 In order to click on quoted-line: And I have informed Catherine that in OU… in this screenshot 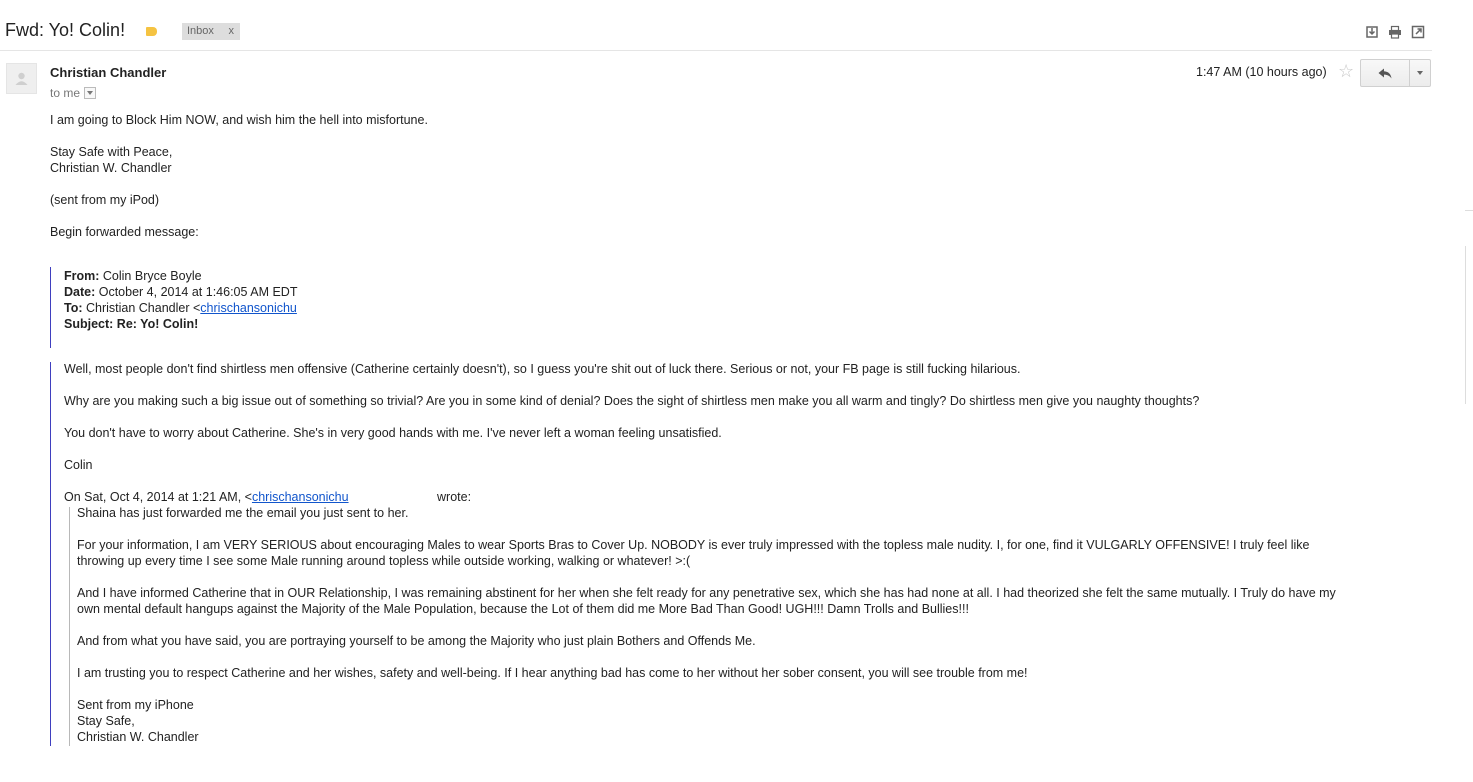, I will do `click(706, 593)`.